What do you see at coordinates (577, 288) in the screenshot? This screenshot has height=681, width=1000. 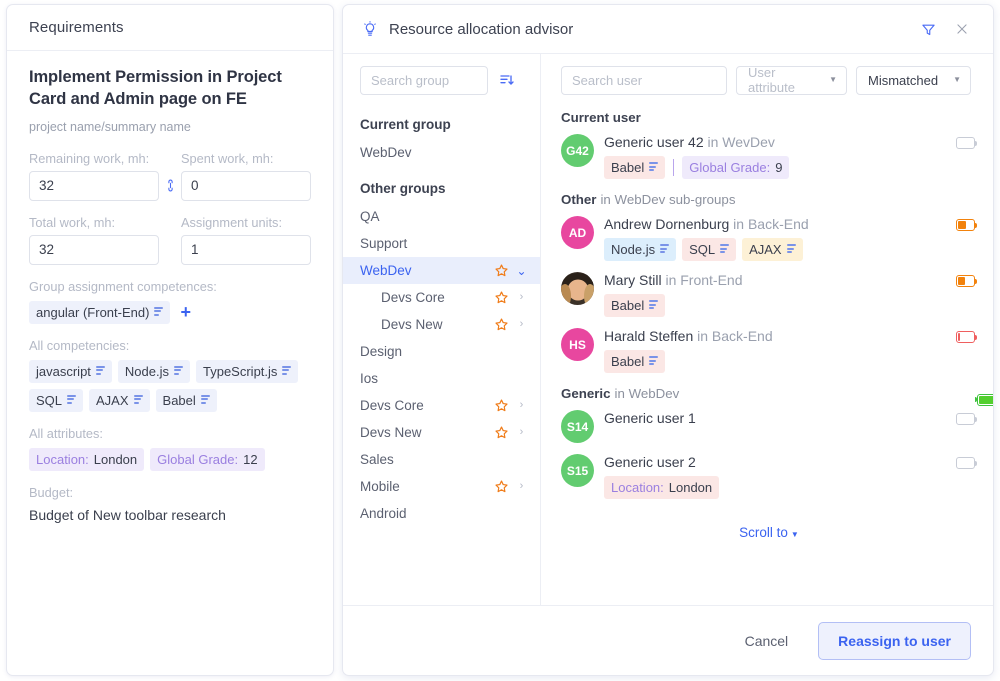 I see `avatar` at bounding box center [577, 288].